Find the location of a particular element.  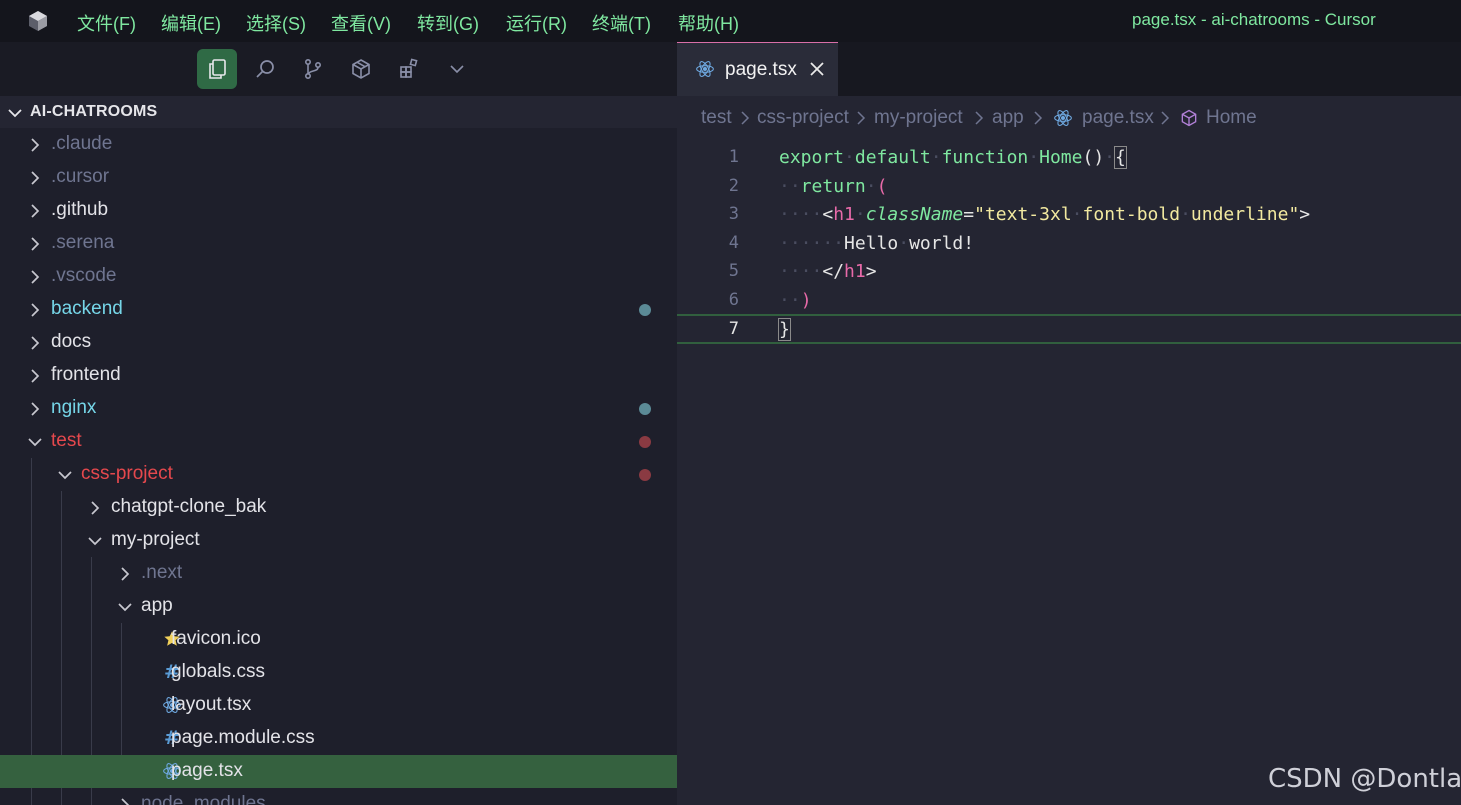

activity-bar is located at coordinates (338, 69).